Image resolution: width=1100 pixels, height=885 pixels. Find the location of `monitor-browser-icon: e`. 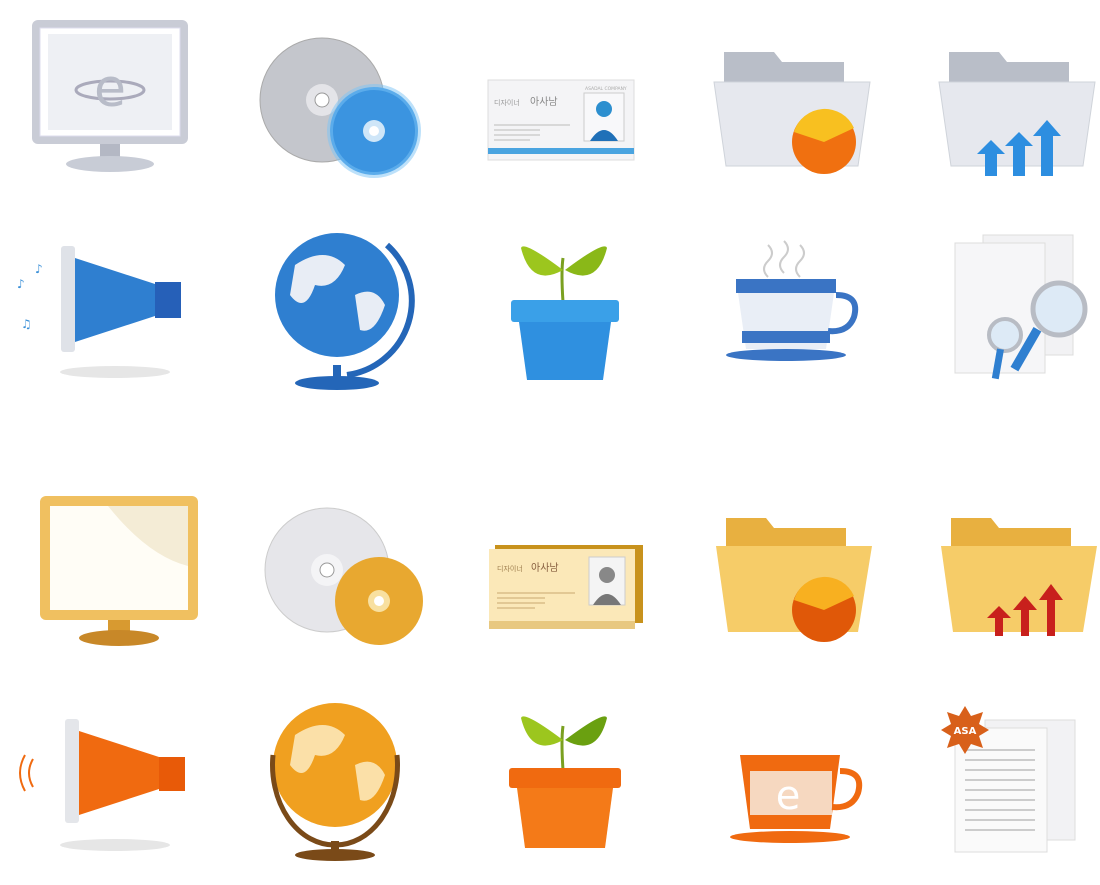

monitor-browser-icon: e is located at coordinates (108, 97).